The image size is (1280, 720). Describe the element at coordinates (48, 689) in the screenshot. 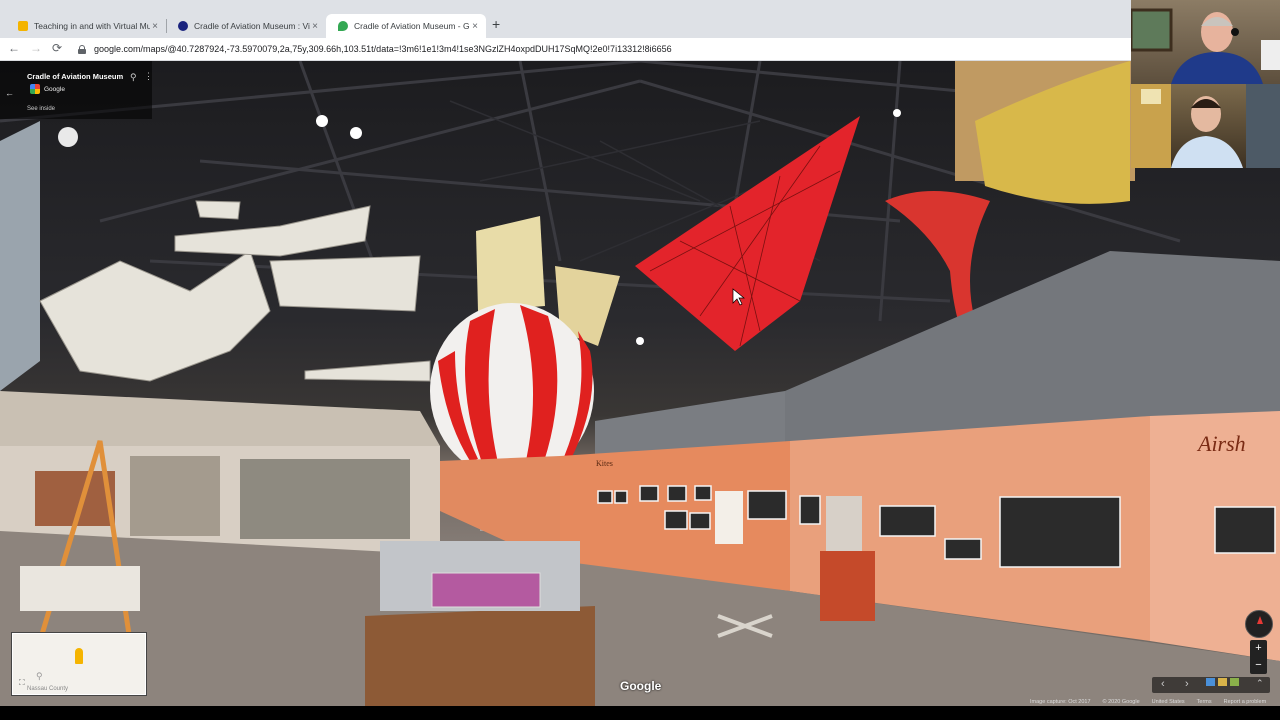

I see `minimap-label: Nassau County` at that location.